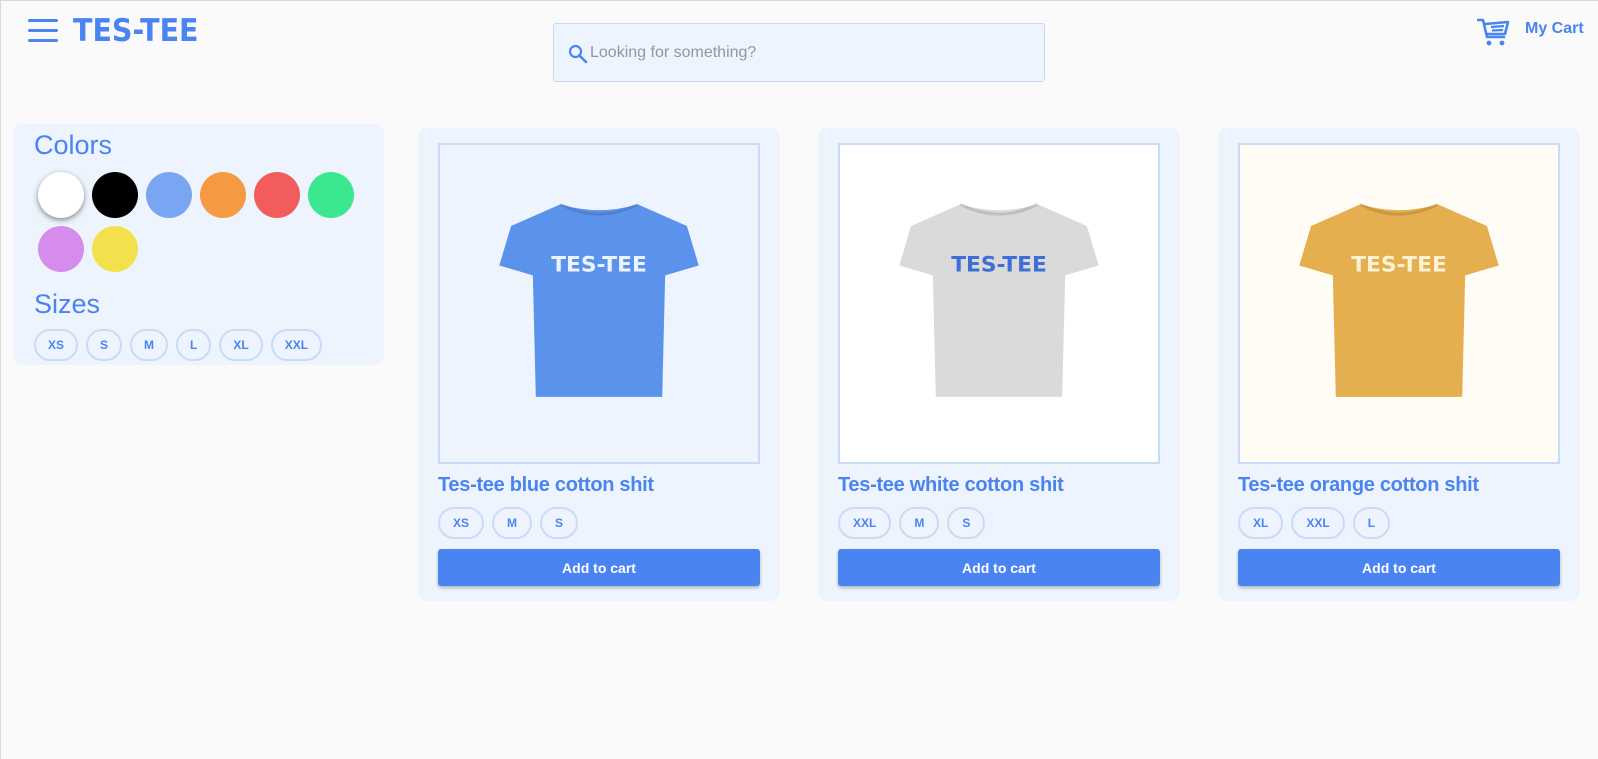 This screenshot has height=759, width=1598. Describe the element at coordinates (198, 244) in the screenshot. I see `filter-panel: Colors Sizes XS S M L XL XXL` at that location.